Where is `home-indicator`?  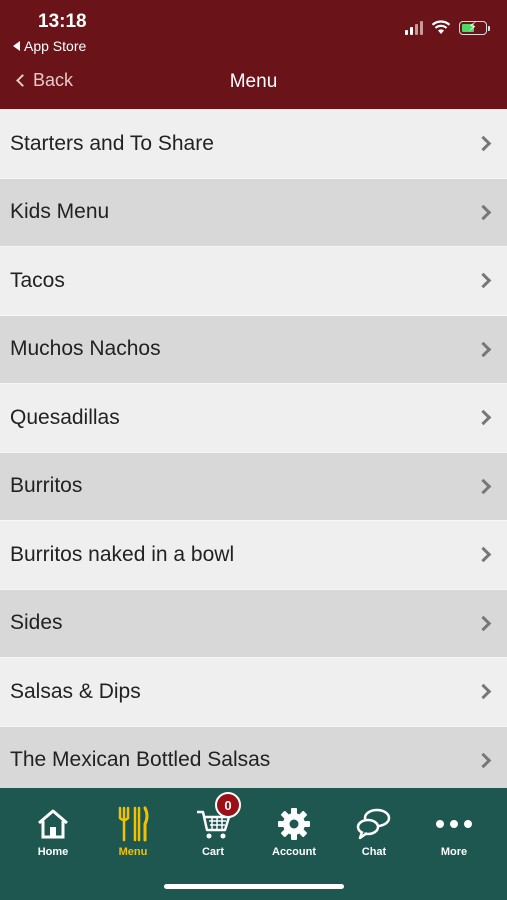 home-indicator is located at coordinates (254, 886).